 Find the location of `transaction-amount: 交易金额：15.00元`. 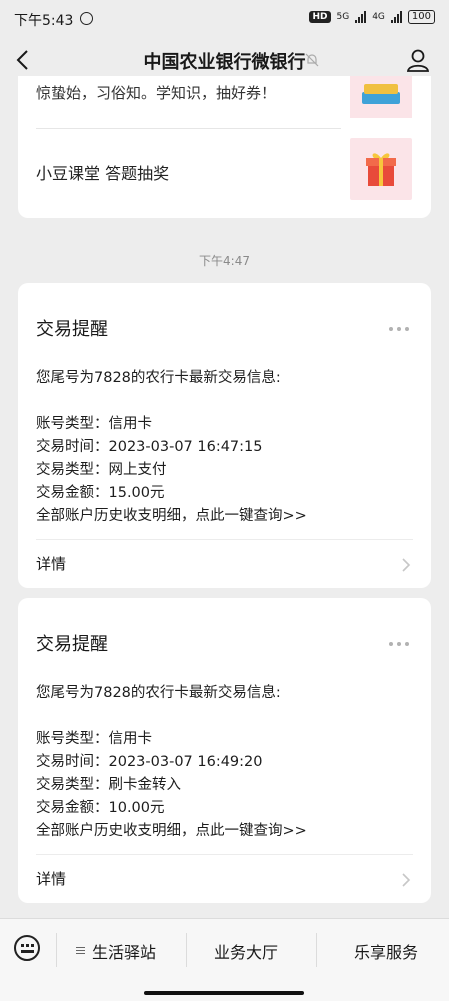

transaction-amount: 交易金额：15.00元 is located at coordinates (100, 493).